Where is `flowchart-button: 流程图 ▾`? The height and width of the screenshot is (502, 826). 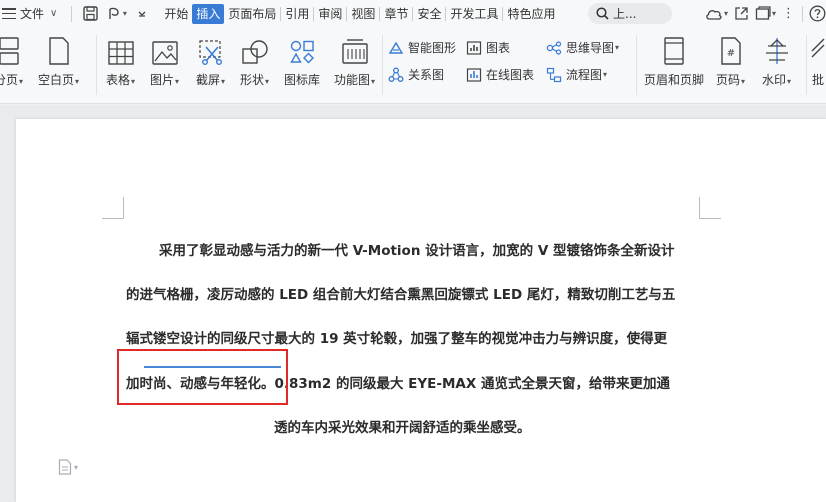 flowchart-button: 流程图 ▾ is located at coordinates (576, 74).